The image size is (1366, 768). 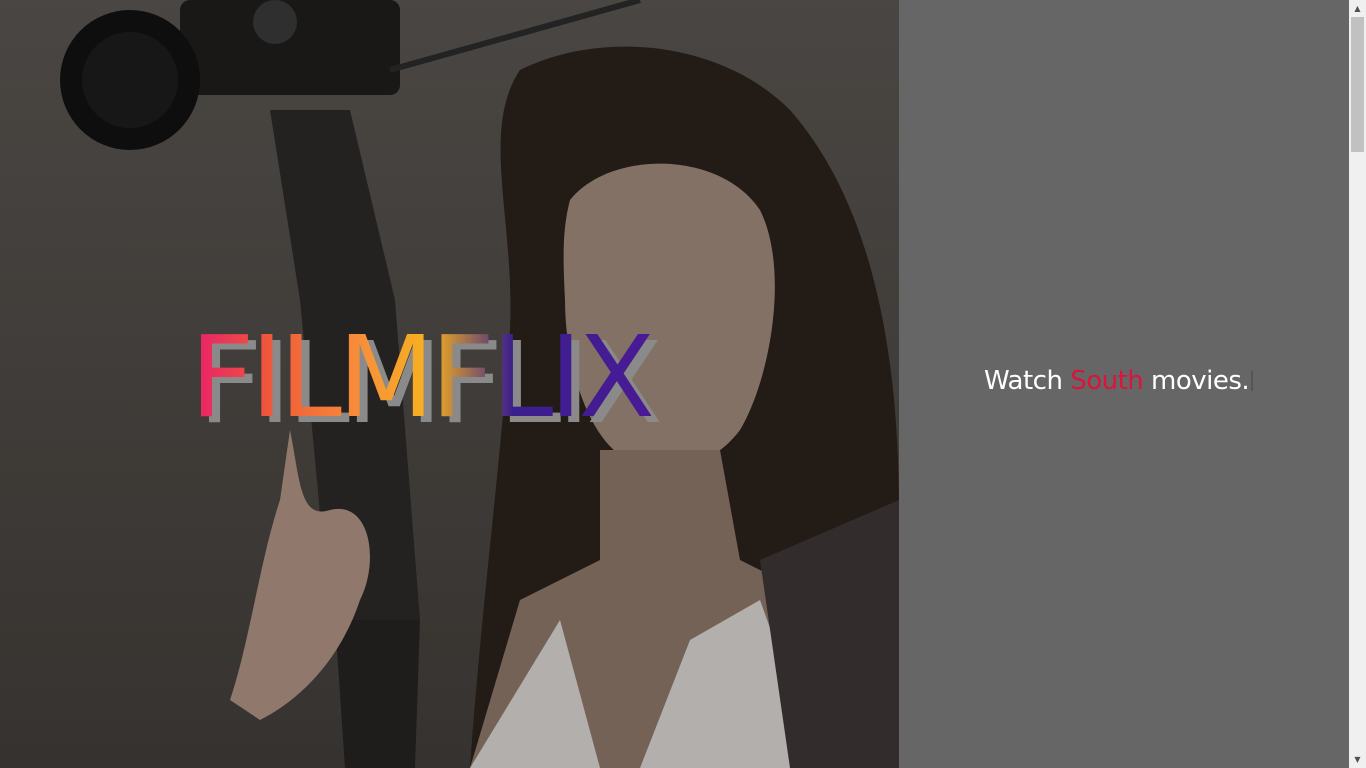 I want to click on tagline: Watch South movies., so click(x=1119, y=381).